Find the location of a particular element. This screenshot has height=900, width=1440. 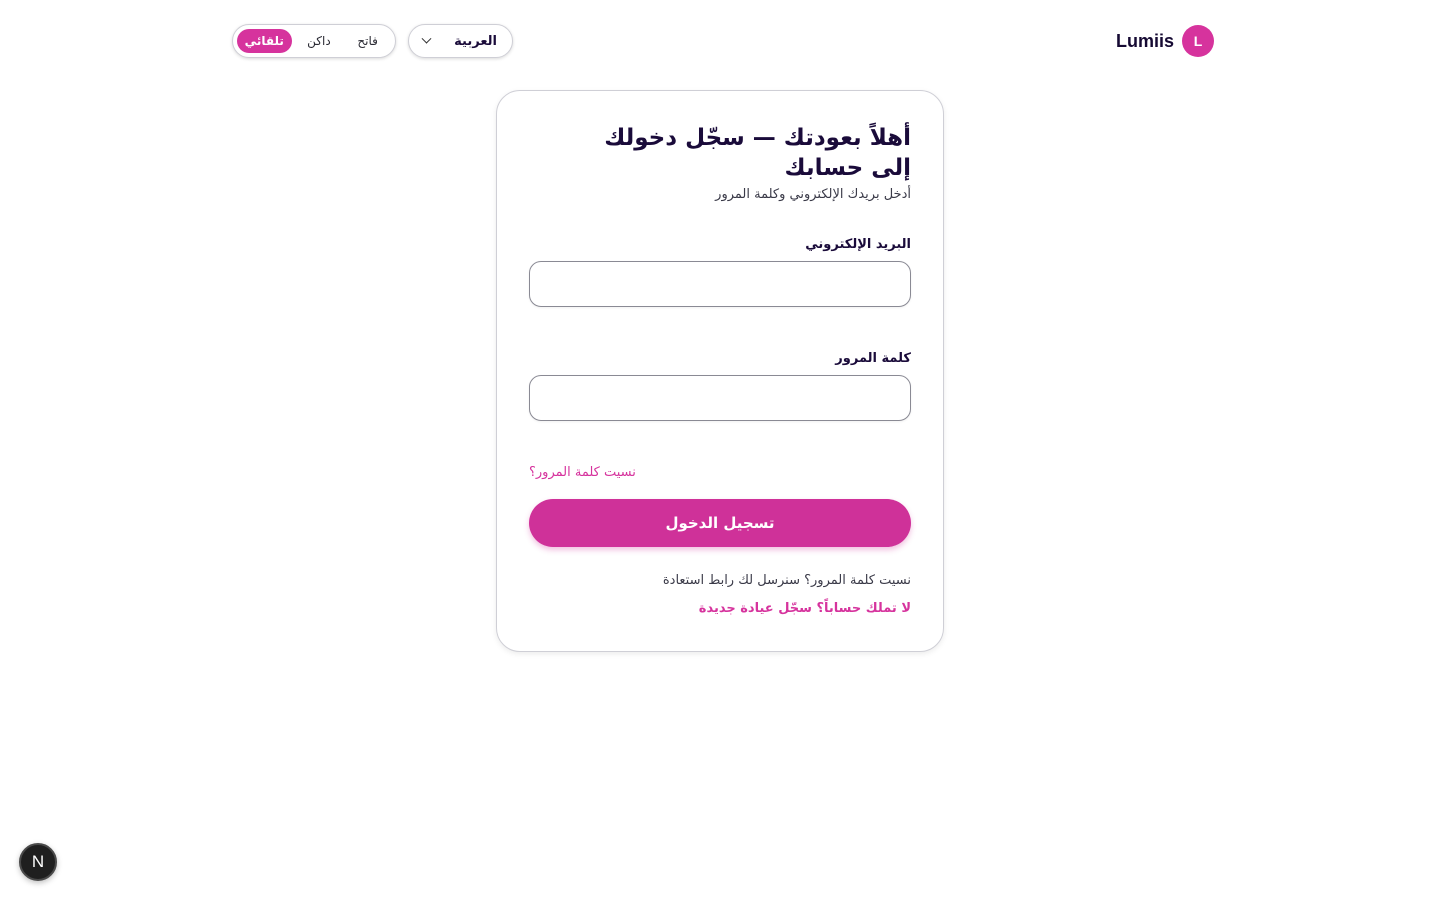

register-clinic-link: لا تملك حساباً؟ سجّل عيادة جديدة is located at coordinates (805, 608).